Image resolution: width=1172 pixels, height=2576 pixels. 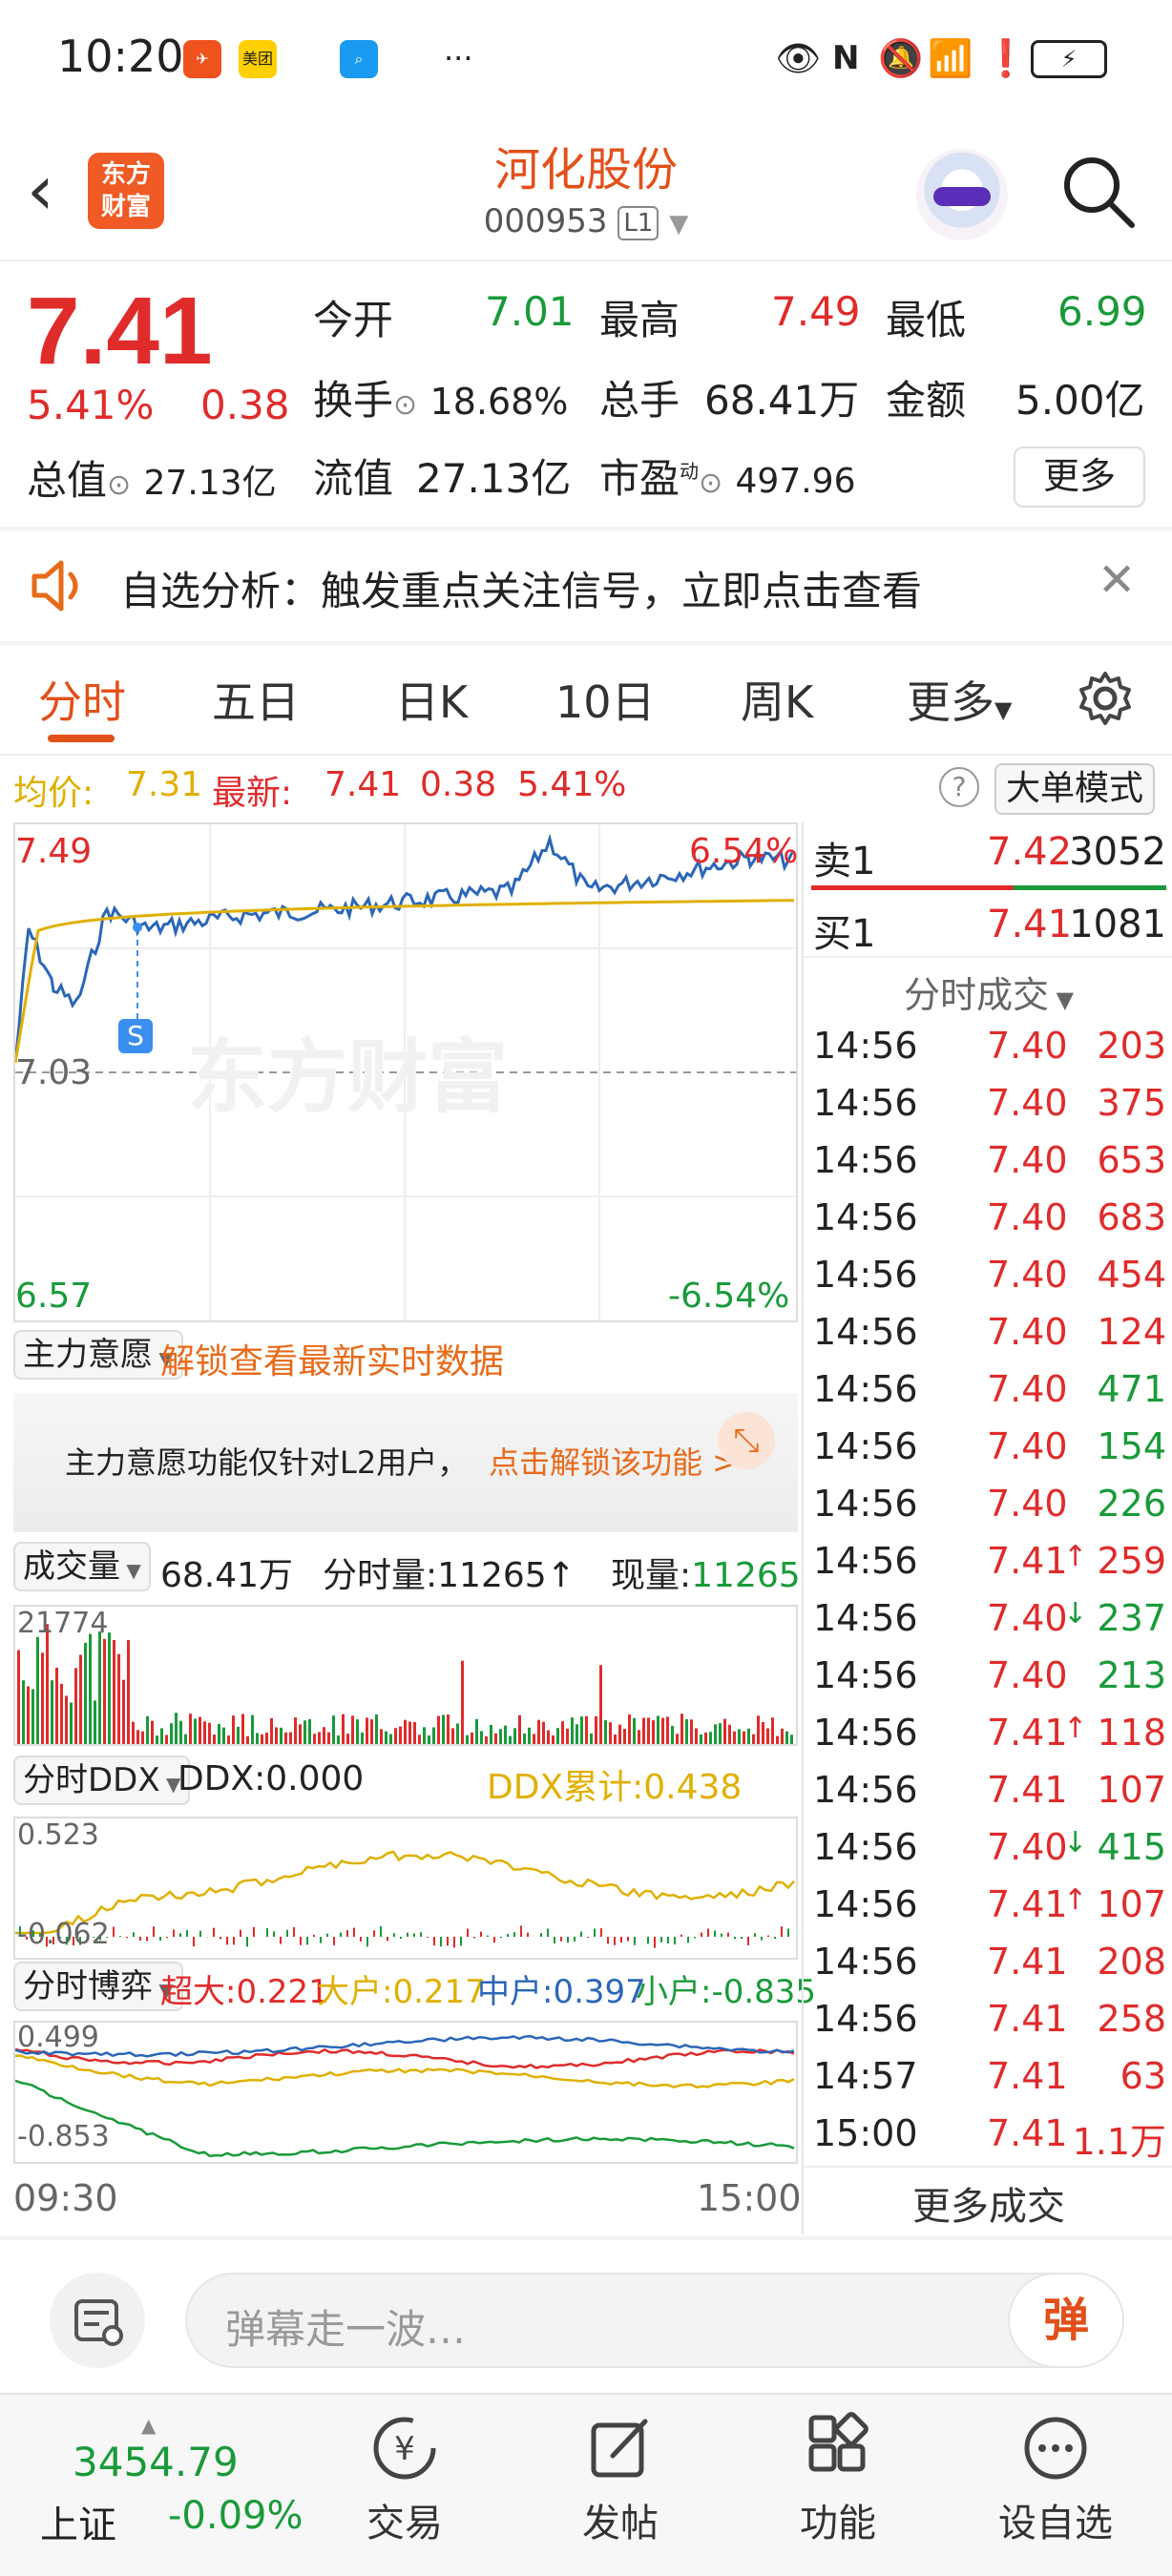 What do you see at coordinates (1131, 1046) in the screenshot?
I see `trade-volume: 203` at bounding box center [1131, 1046].